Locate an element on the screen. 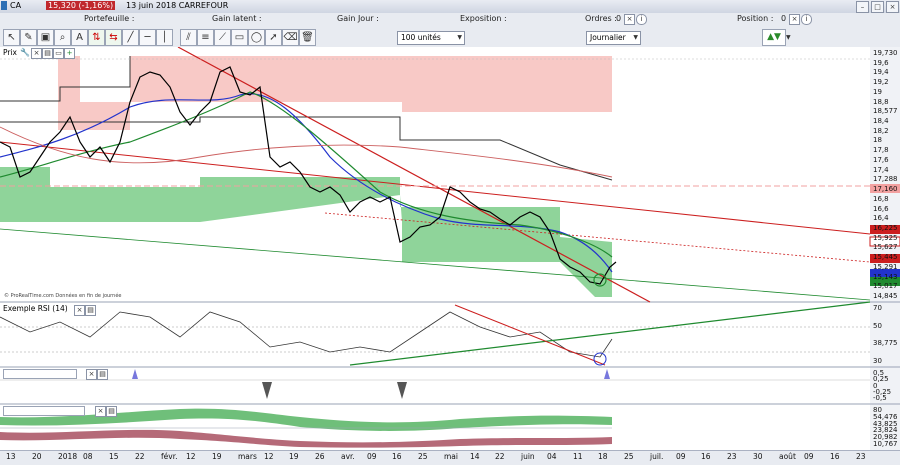 Image resolution: width=900 pixels, height=465 pixels. panel-settings-icon: ▤ is located at coordinates (47, 53).